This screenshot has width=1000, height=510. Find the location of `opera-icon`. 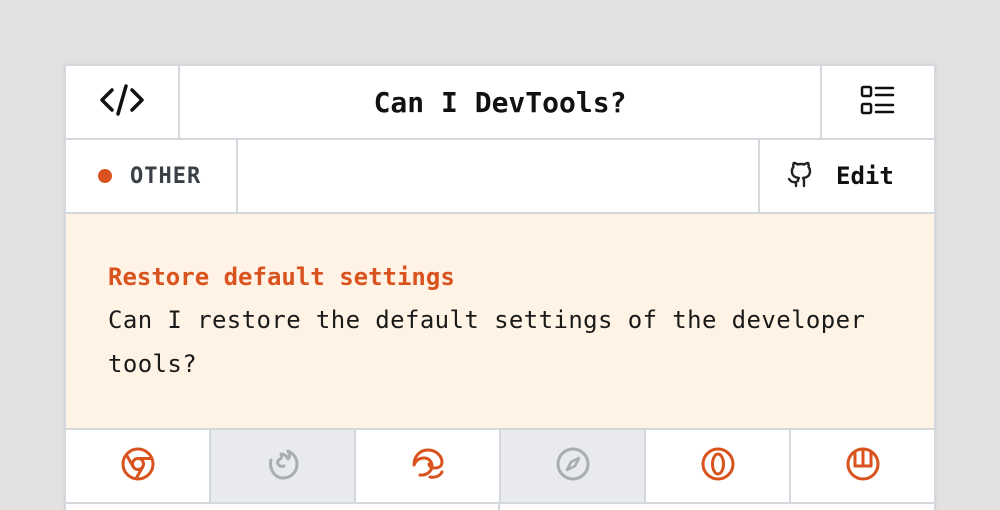

opera-icon is located at coordinates (718, 466).